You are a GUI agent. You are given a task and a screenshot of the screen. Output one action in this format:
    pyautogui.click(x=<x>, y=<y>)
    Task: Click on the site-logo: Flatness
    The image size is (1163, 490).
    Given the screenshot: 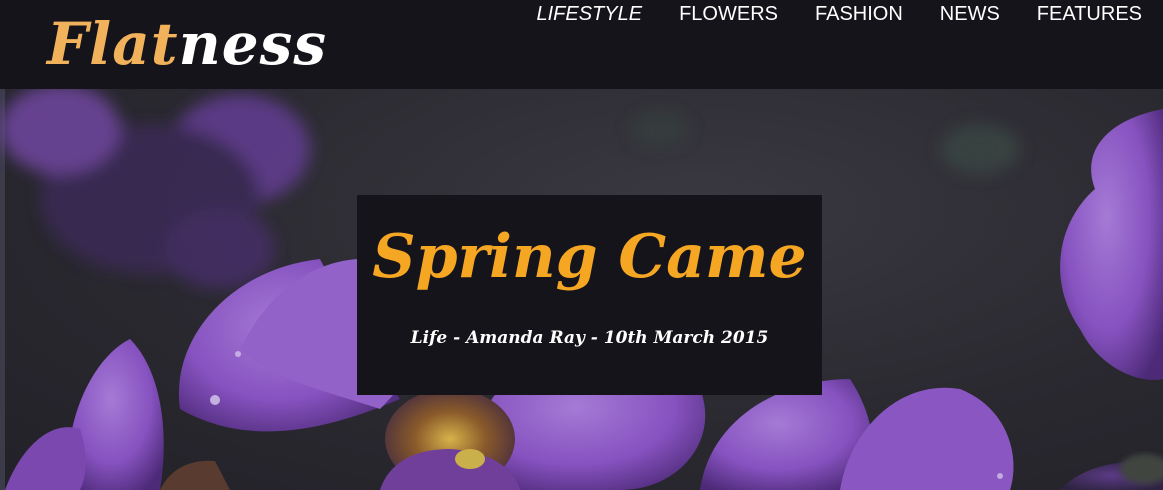 What is the action you would take?
    pyautogui.click(x=187, y=44)
    